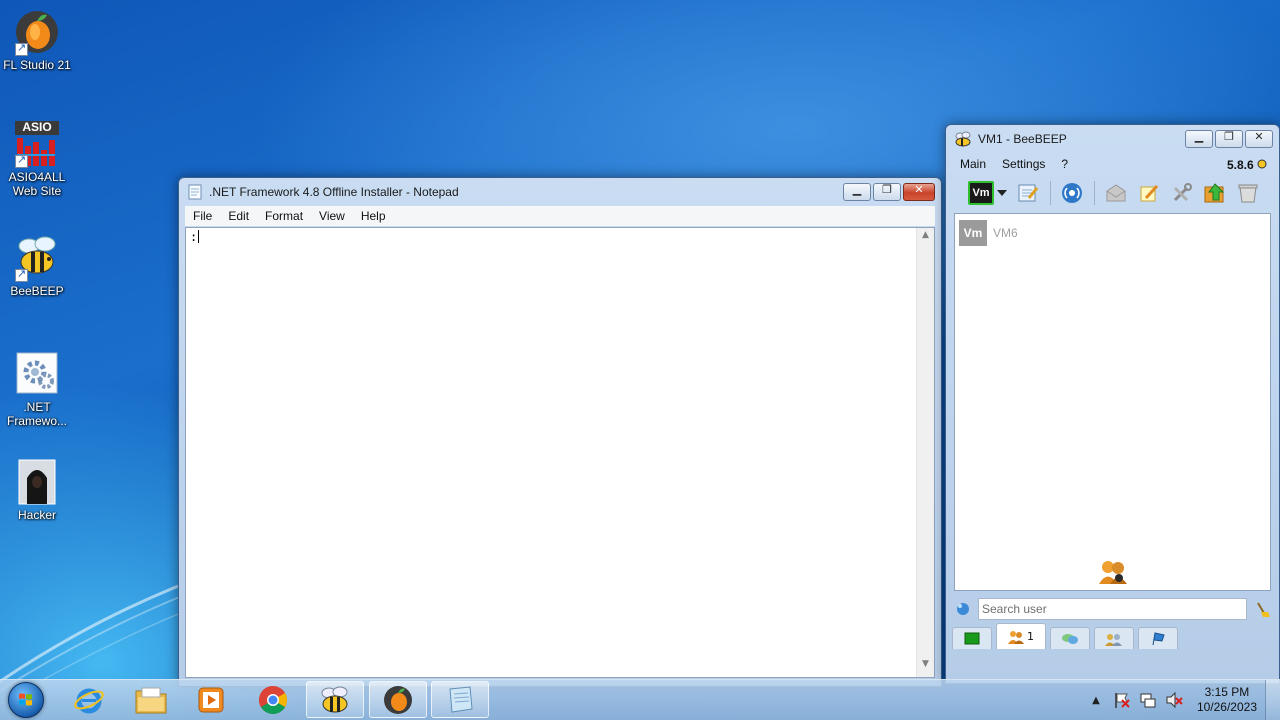 The image size is (1280, 720). Describe the element at coordinates (1005, 233) in the screenshot. I see `user-name: VM6` at that location.